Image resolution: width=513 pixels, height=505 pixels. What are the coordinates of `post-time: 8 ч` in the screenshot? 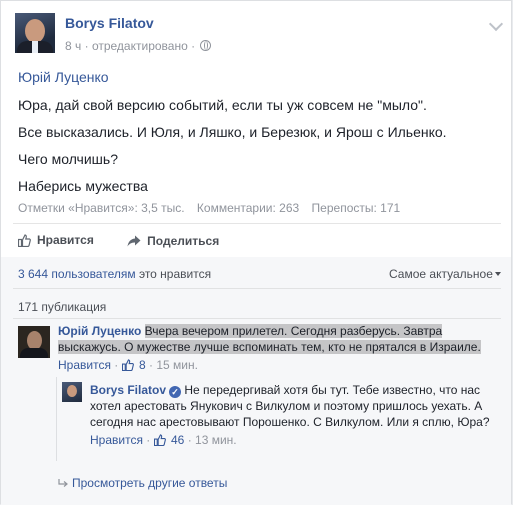 It's located at (73, 46).